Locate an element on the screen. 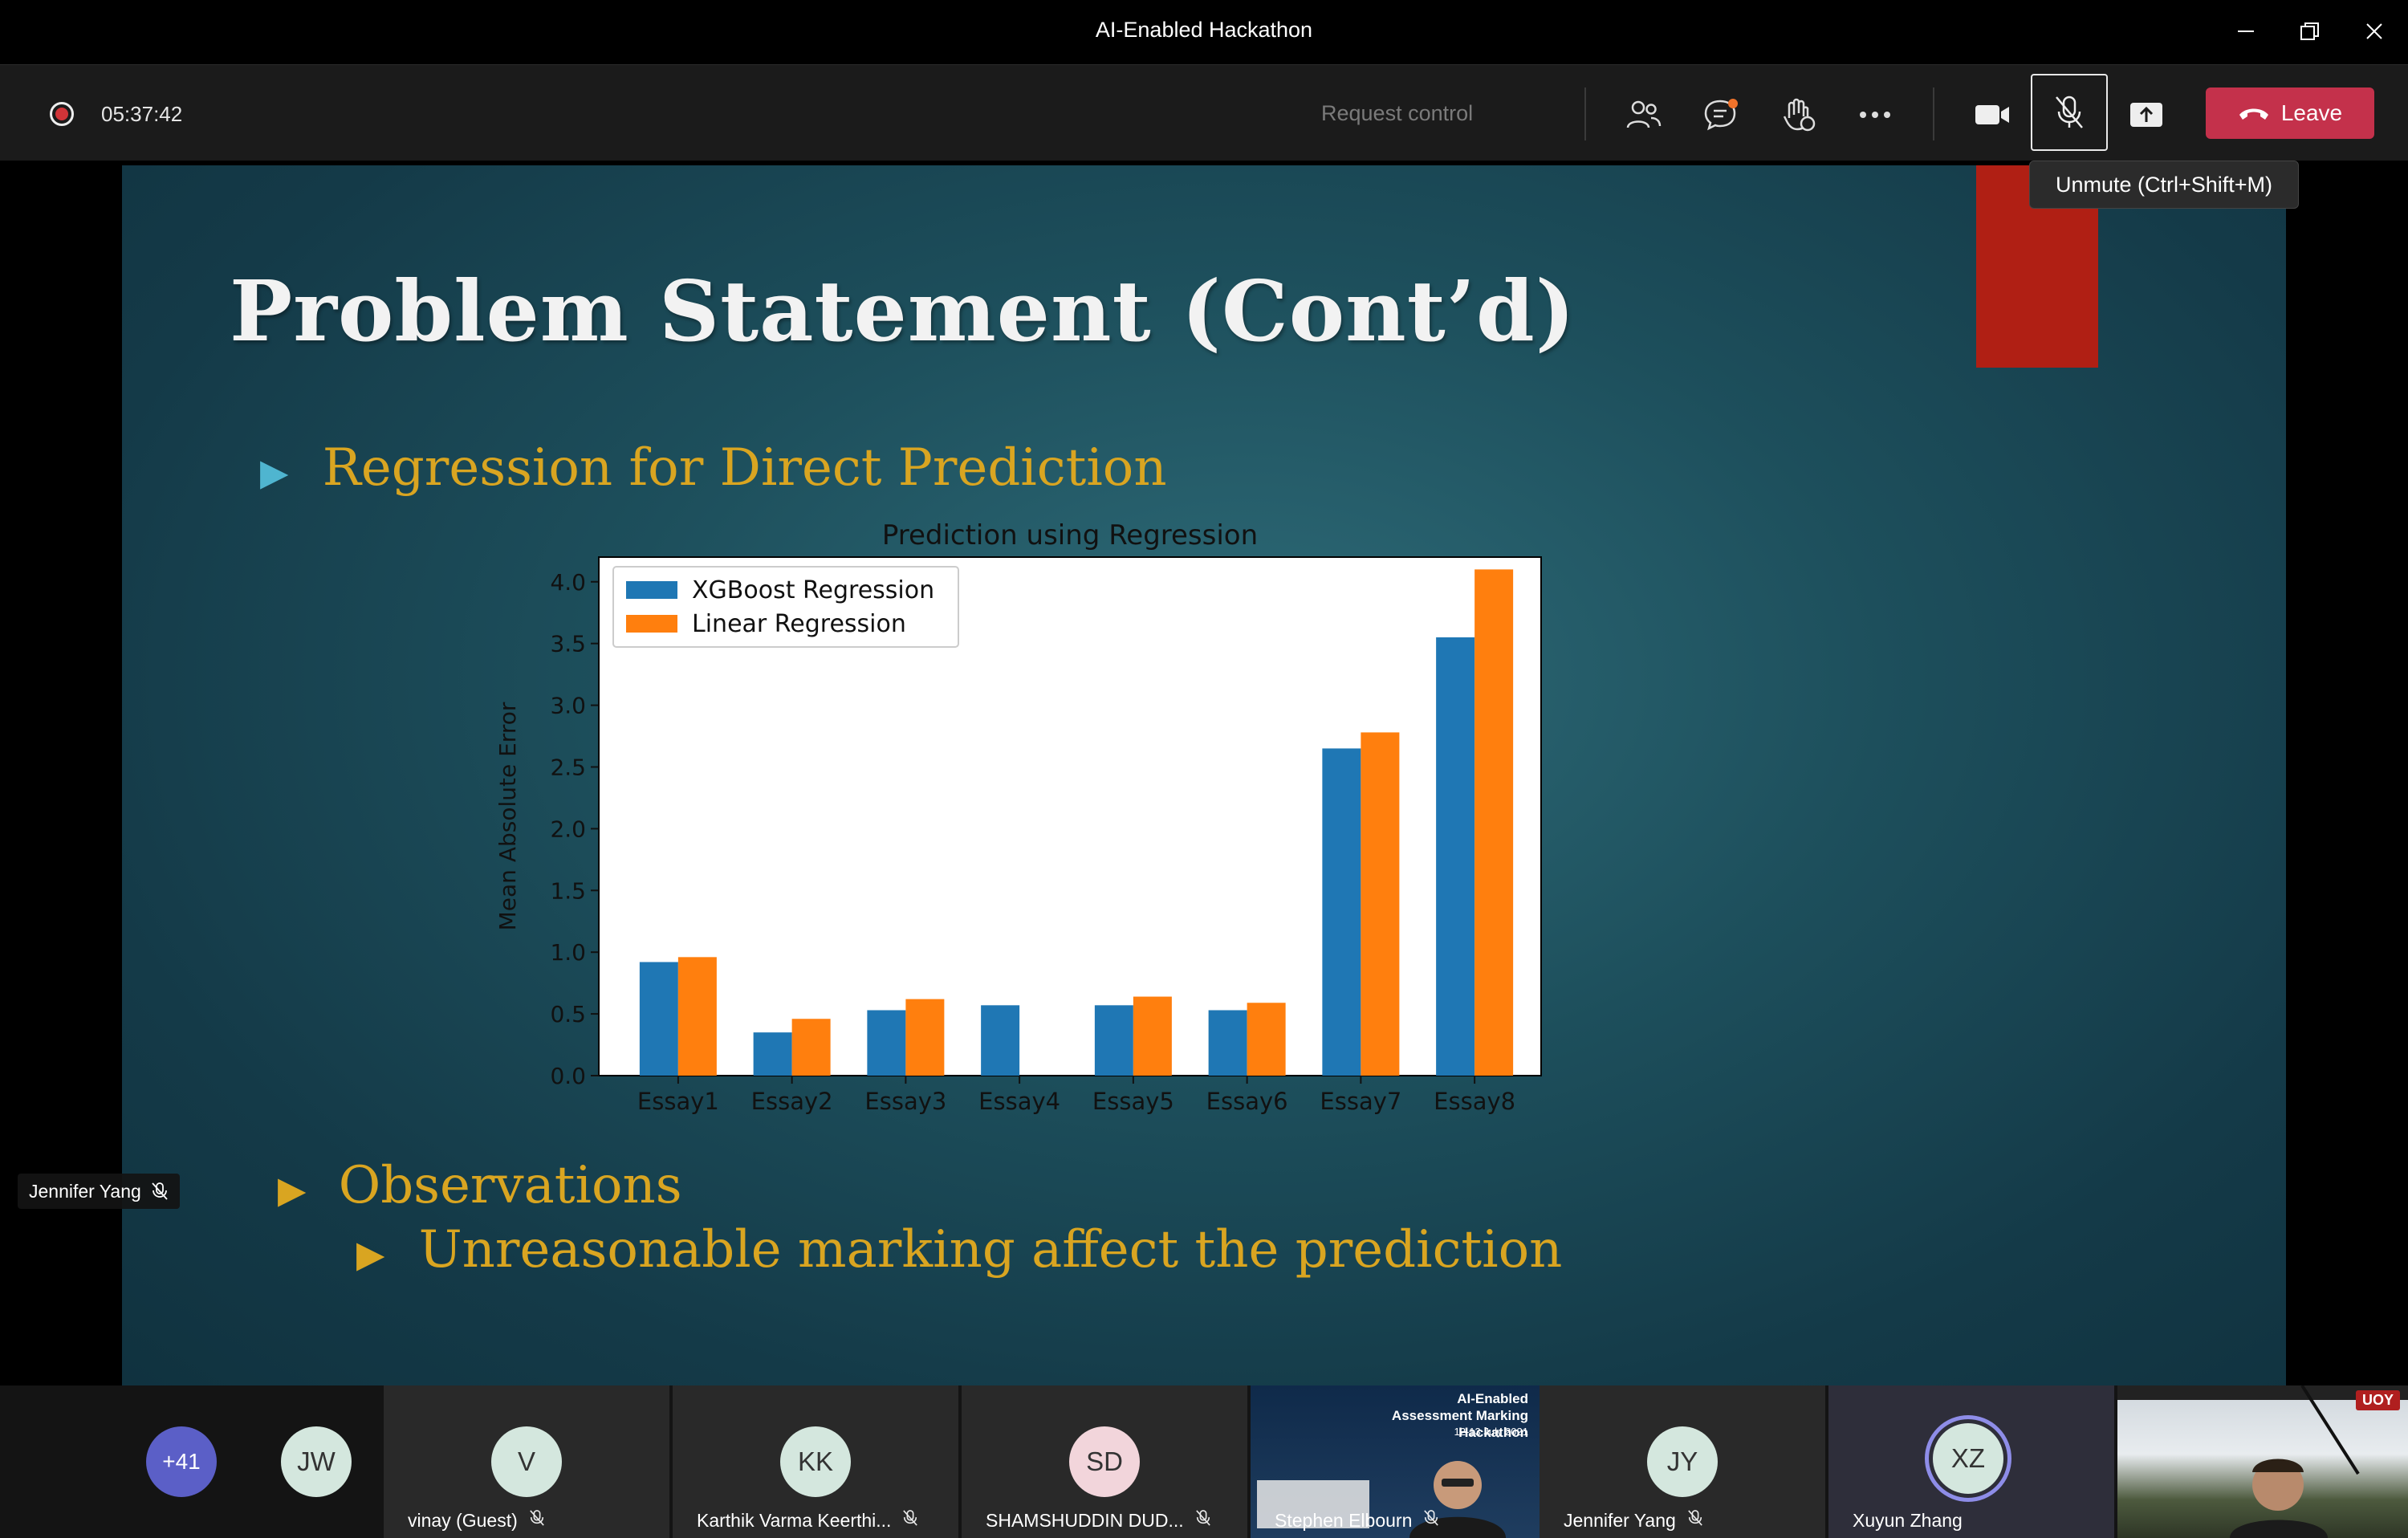 This screenshot has height=1538, width=2408. bar-xgboost-essay1 is located at coordinates (658, 1019).